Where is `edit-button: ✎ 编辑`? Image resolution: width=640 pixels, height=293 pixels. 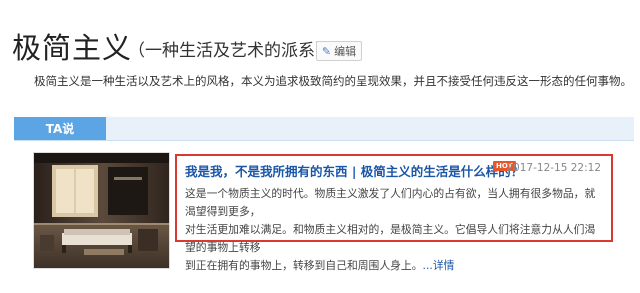
edit-button: ✎ 编辑 is located at coordinates (339, 51).